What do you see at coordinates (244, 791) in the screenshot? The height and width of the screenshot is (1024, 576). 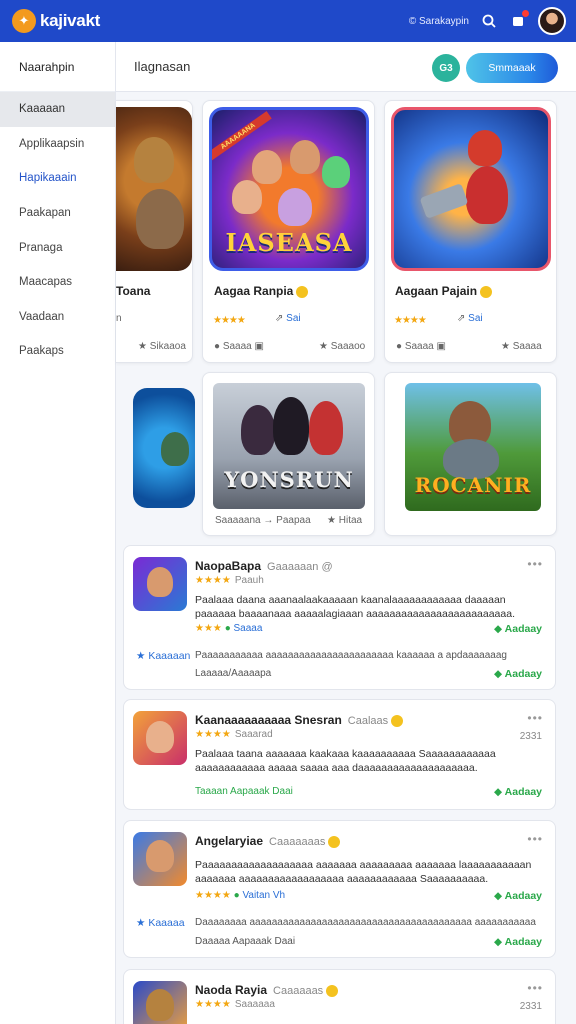 I see `review-line3-1: Taaaan Aapaaak Daai` at bounding box center [244, 791].